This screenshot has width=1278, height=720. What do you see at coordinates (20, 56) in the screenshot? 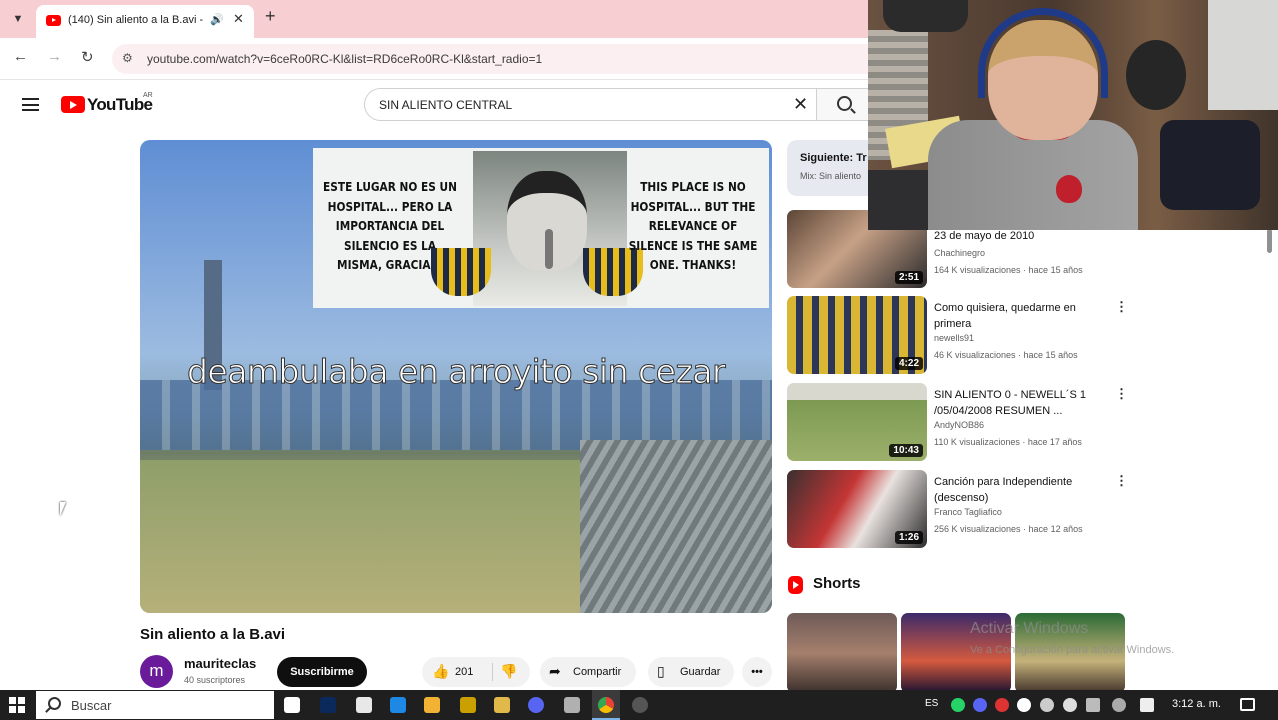
I see `back-arrow-icon: ←` at bounding box center [20, 56].